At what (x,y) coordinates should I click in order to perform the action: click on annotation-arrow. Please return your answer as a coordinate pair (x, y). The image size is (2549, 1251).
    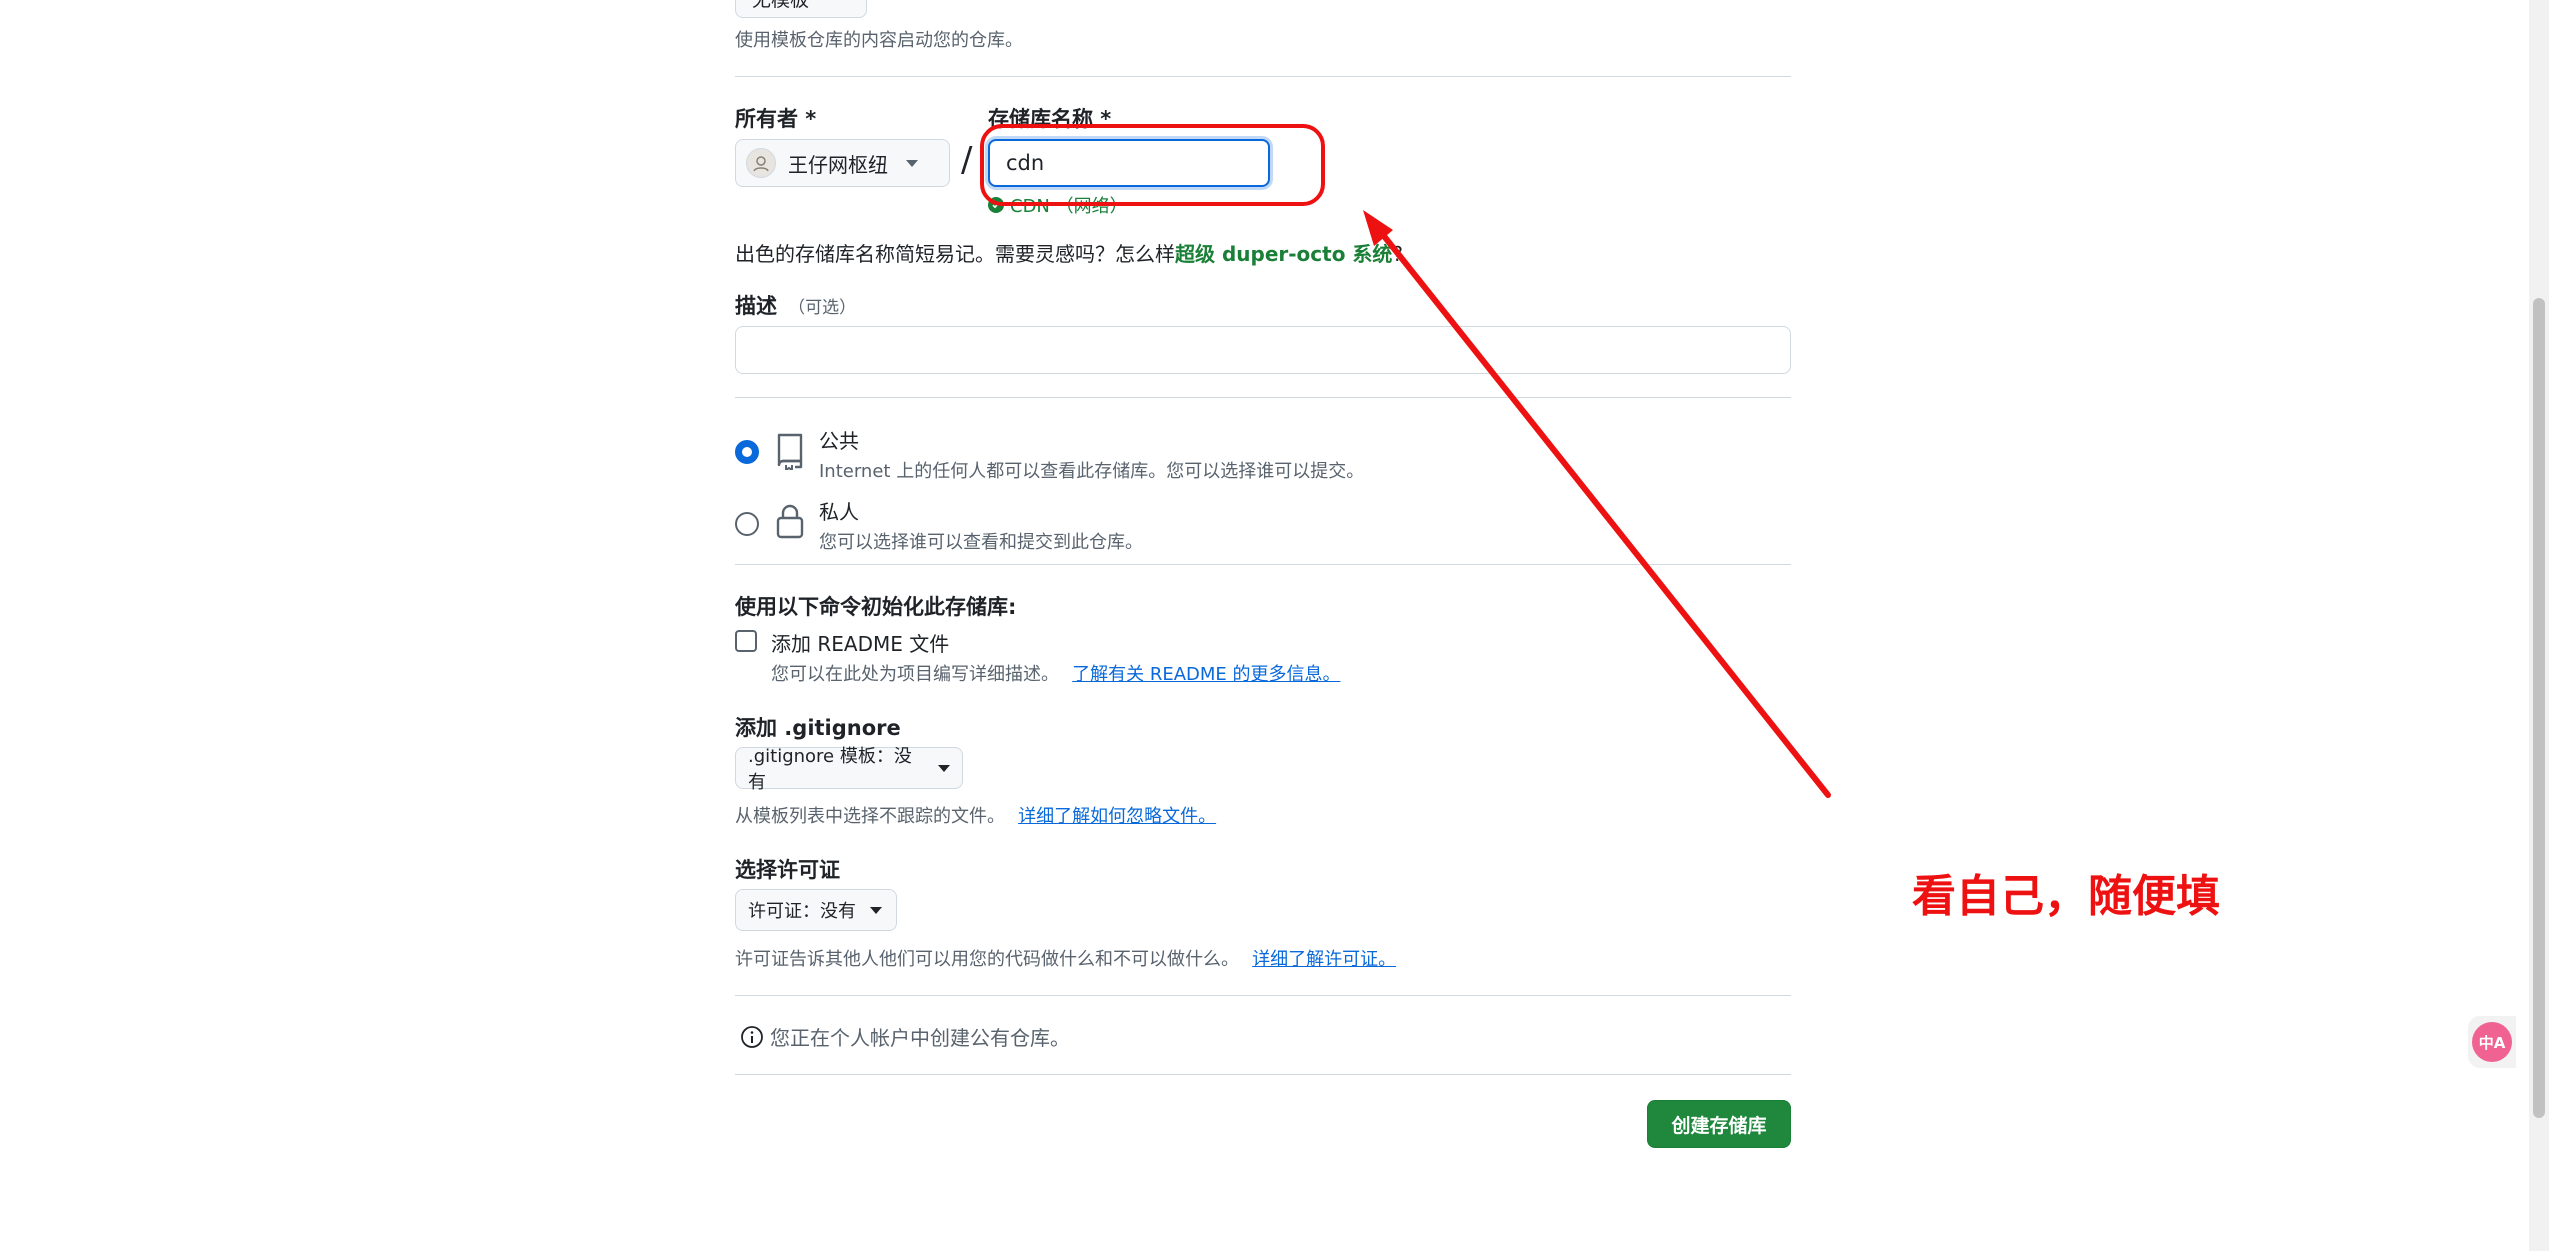
    Looking at the image, I should click on (1597, 504).